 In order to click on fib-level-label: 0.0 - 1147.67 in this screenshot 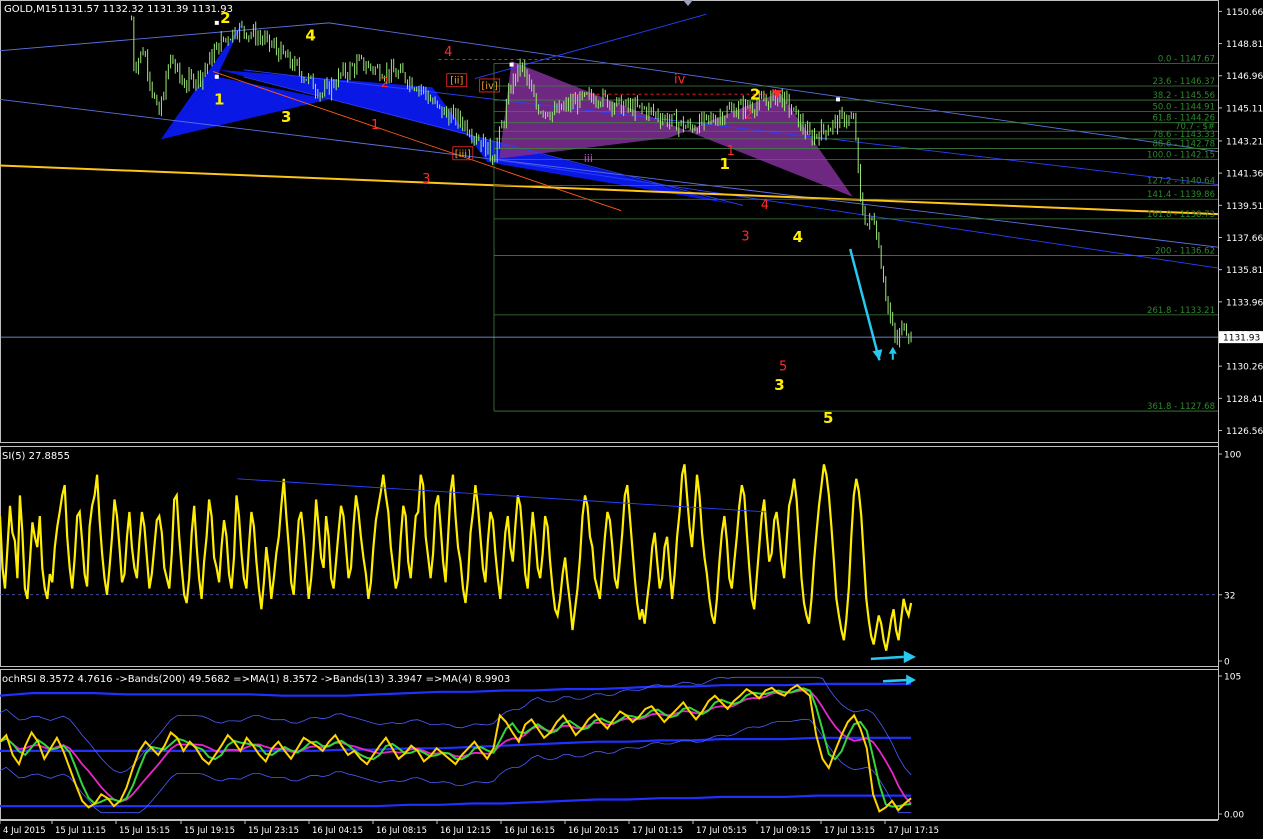, I will do `click(1186, 59)`.